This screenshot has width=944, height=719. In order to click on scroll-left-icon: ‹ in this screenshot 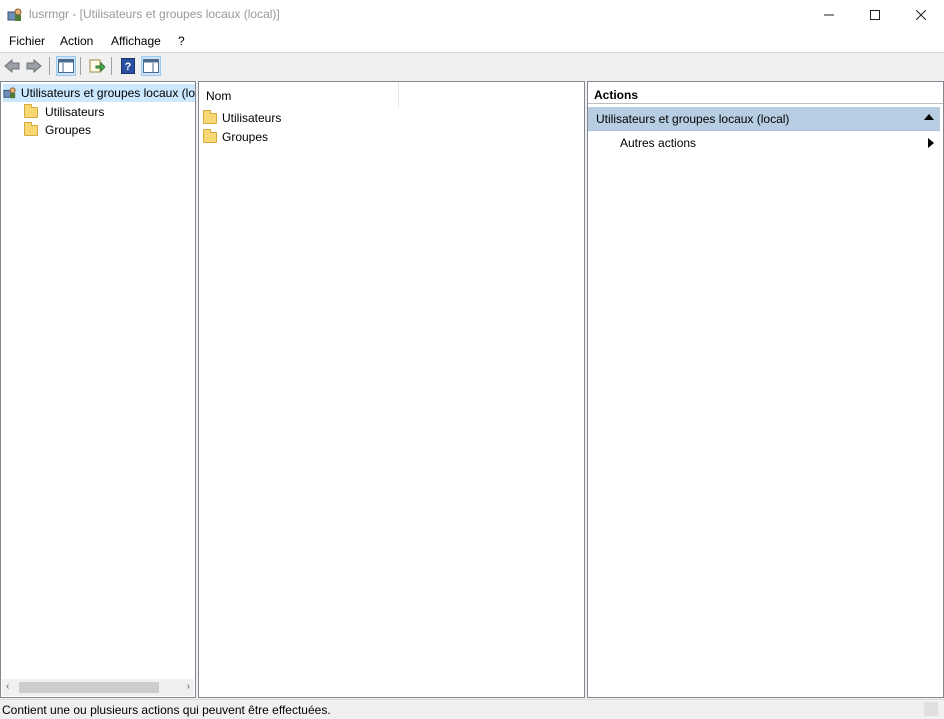, I will do `click(7, 686)`.